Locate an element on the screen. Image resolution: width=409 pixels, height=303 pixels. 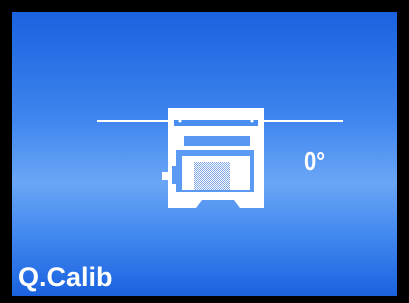
printer-level-icon is located at coordinates (213, 158).